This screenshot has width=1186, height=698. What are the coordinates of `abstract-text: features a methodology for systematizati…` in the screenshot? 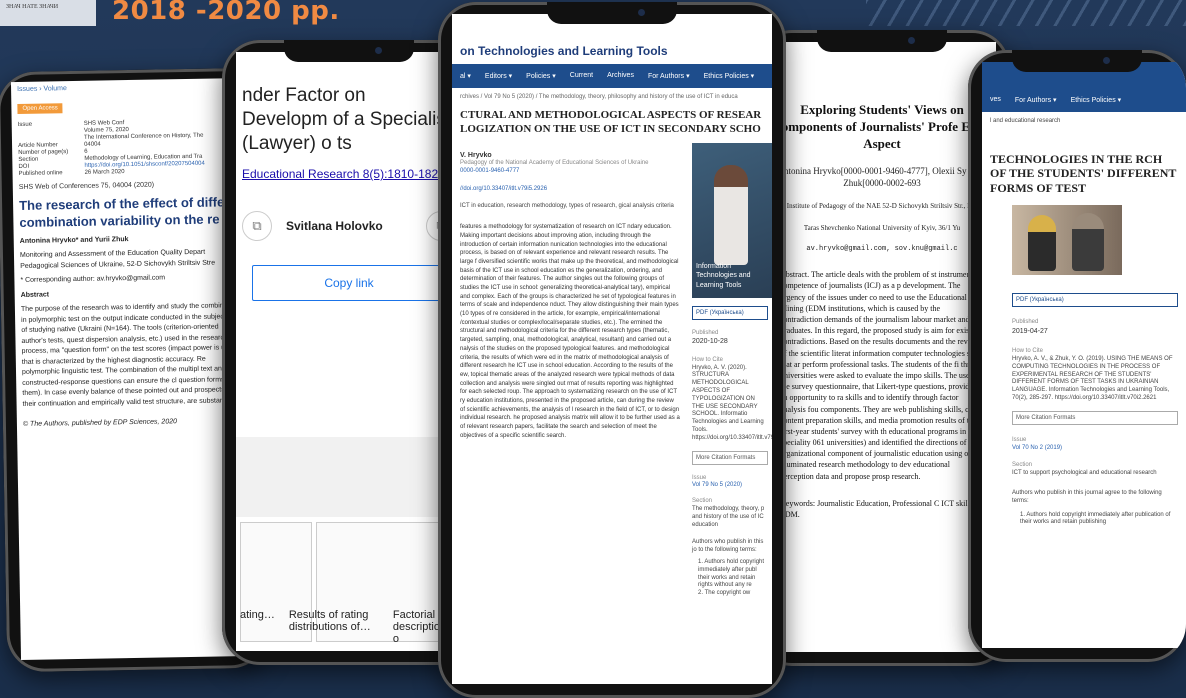 It's located at (570, 331).